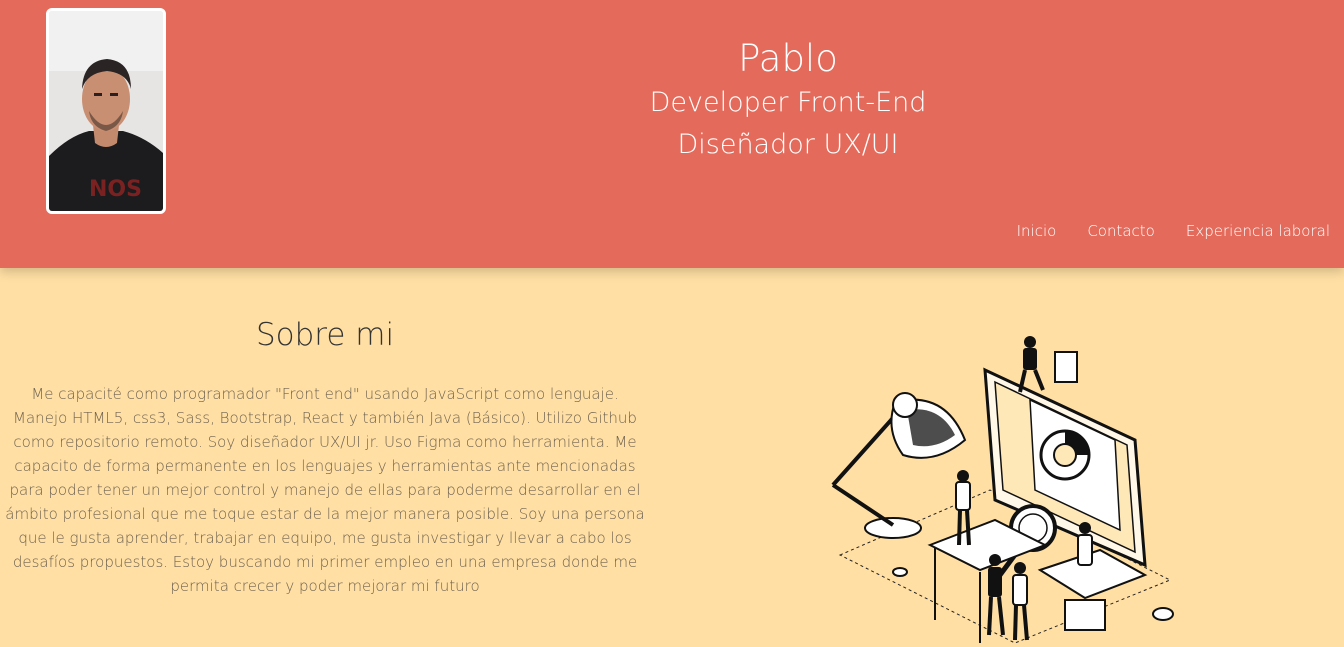 The width and height of the screenshot is (1344, 647). I want to click on main-nav: Inicio Contacto Experiencia laboral, so click(1173, 231).